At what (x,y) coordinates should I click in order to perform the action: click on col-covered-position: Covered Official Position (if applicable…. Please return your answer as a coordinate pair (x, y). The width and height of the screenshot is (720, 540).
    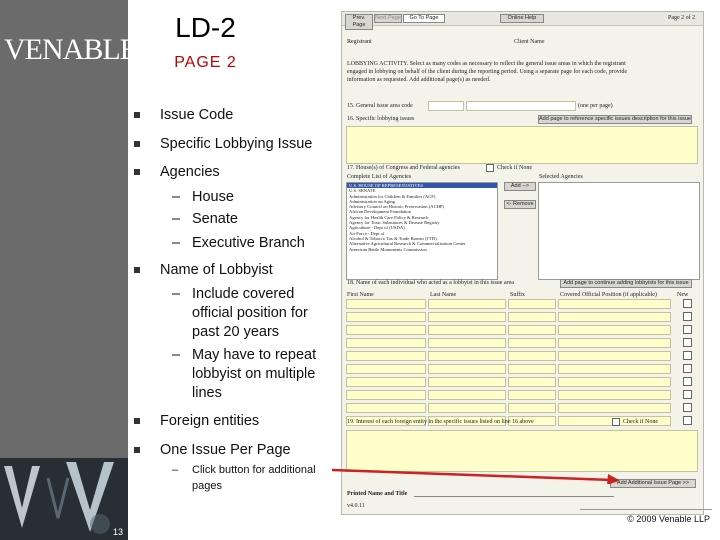
    Looking at the image, I should click on (608, 295).